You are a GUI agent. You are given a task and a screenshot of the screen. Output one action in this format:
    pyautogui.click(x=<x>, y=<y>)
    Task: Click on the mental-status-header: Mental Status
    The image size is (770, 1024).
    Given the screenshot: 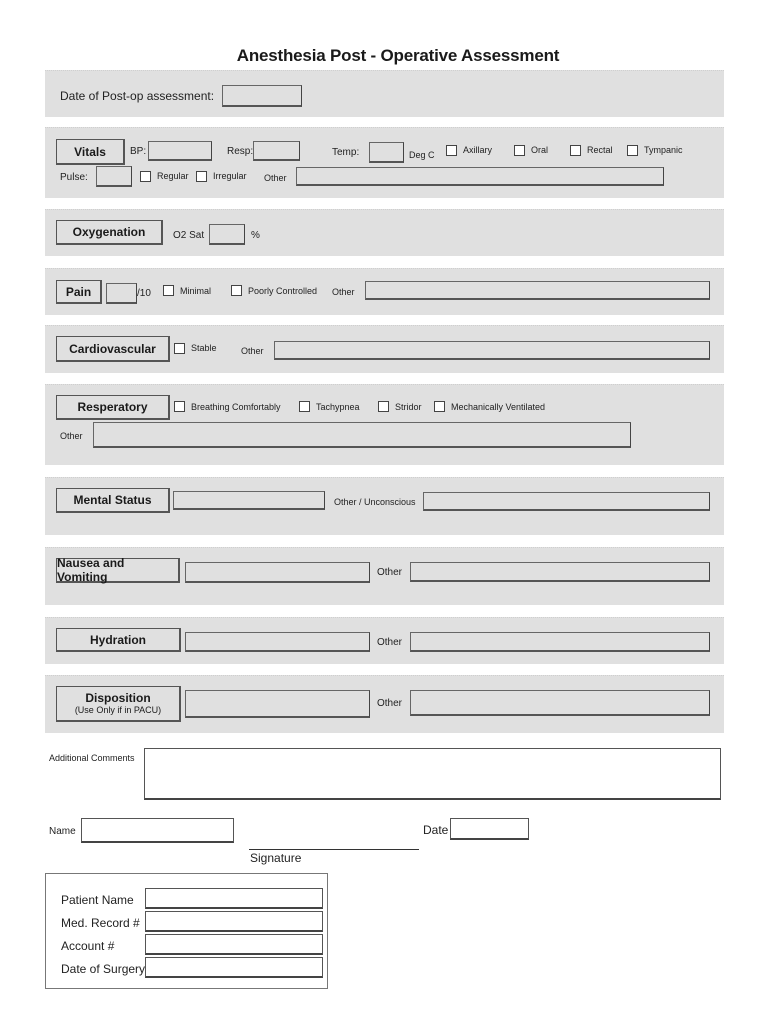 What is the action you would take?
    pyautogui.click(x=113, y=500)
    